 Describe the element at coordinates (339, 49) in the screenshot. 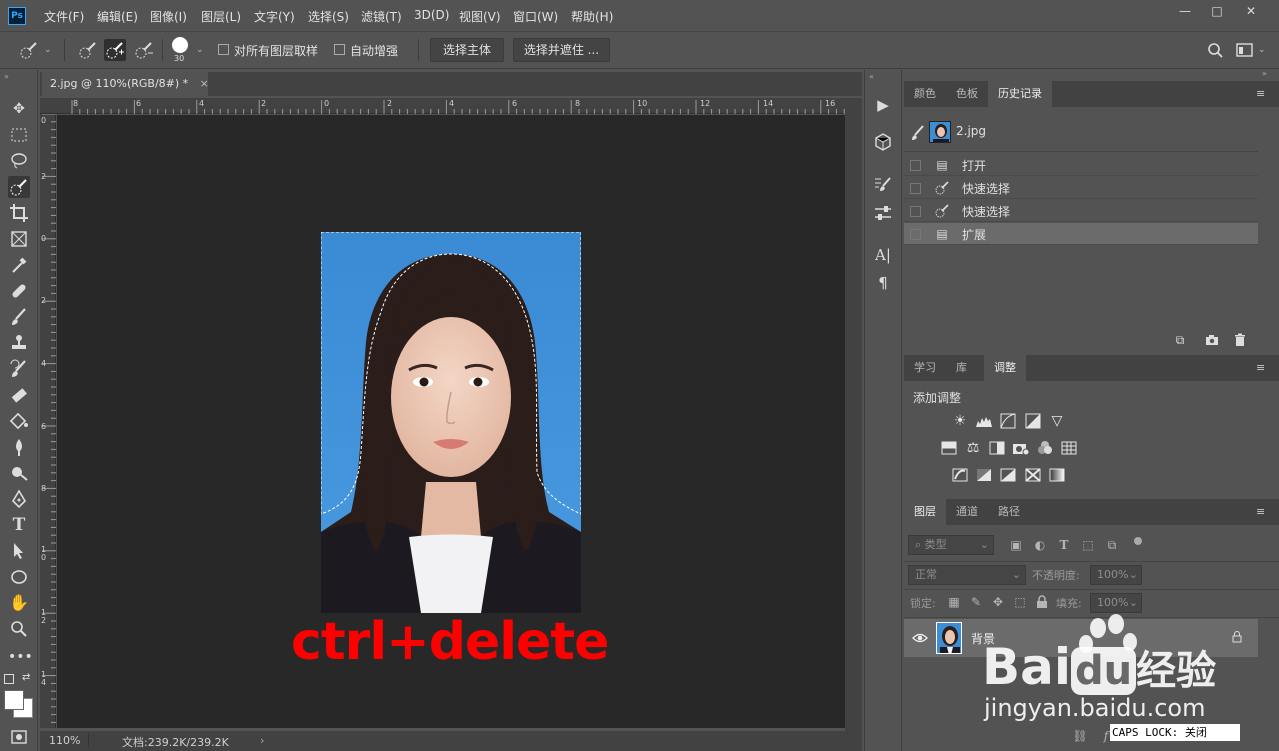

I see `auto-enhance-checkbox` at that location.